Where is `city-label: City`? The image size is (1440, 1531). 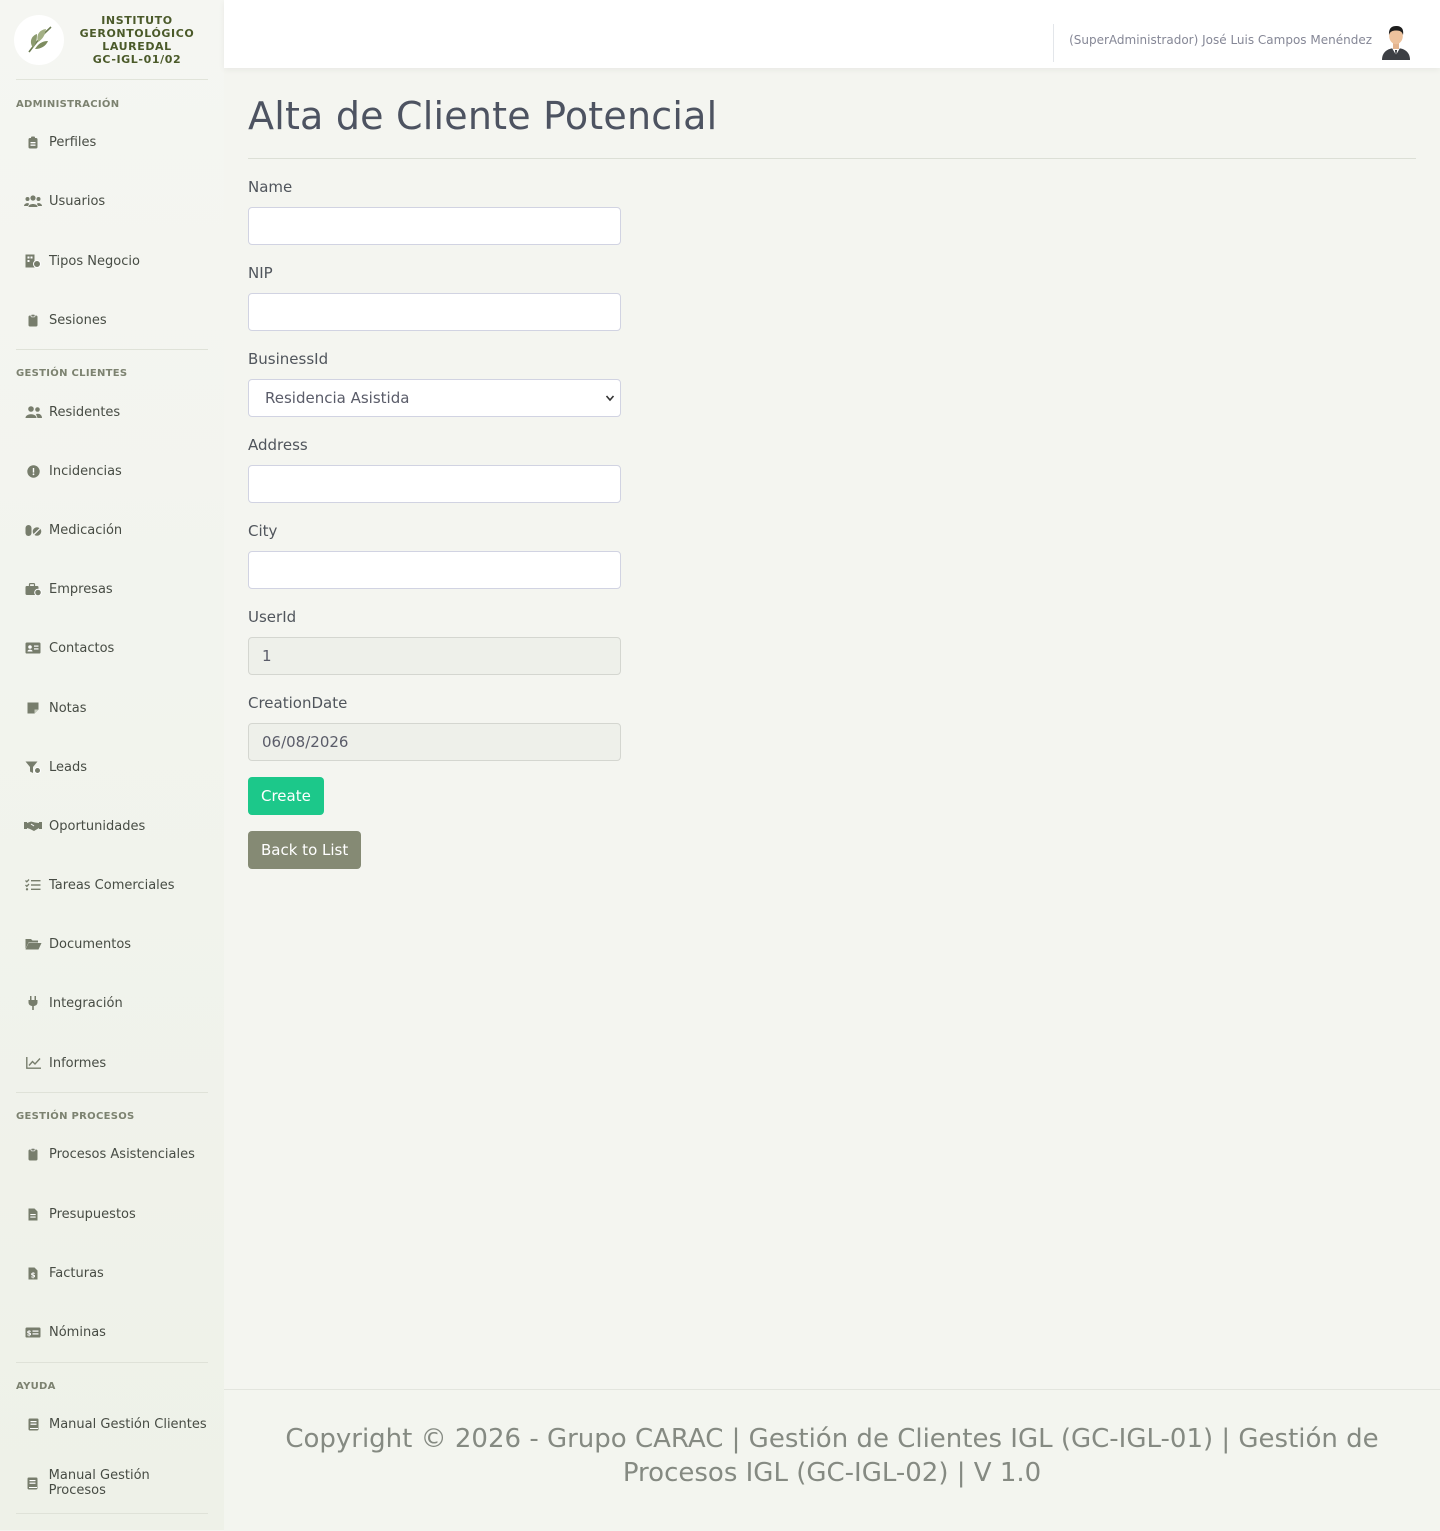 city-label: City is located at coordinates (263, 531).